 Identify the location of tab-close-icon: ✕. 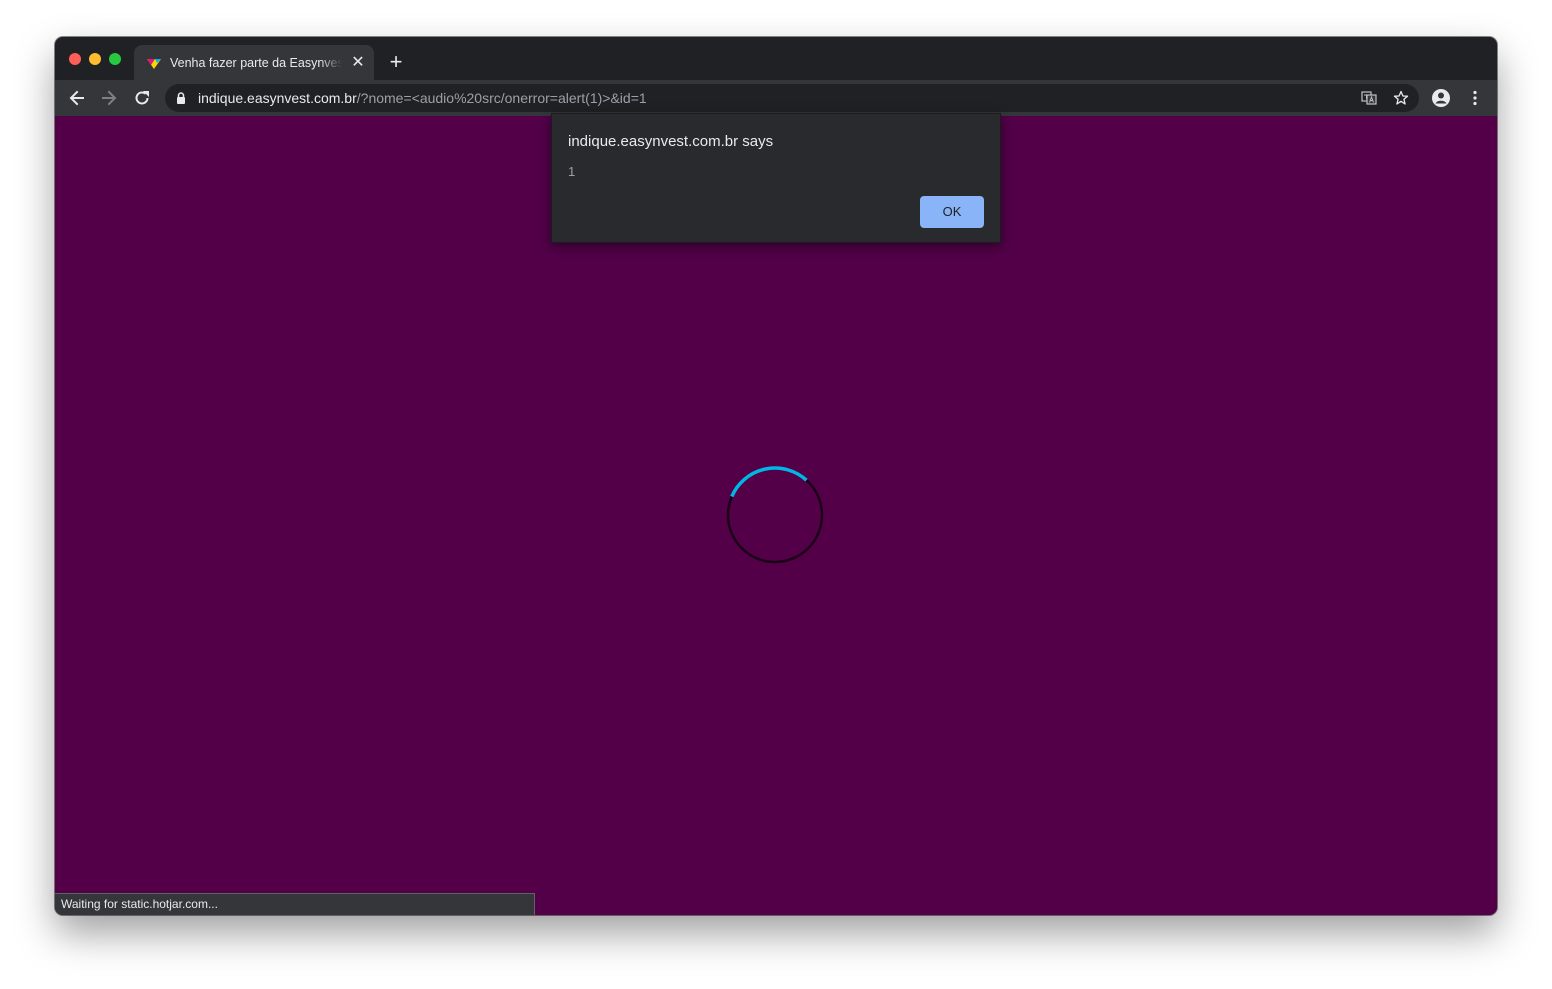
(358, 63).